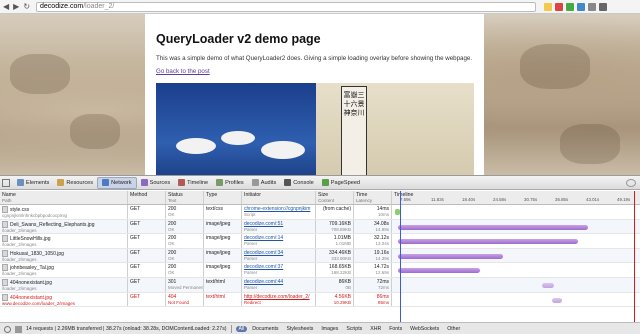 This screenshot has height=334, width=640. Describe the element at coordinates (279, 197) in the screenshot. I see `col-initiator: Initiator` at that location.